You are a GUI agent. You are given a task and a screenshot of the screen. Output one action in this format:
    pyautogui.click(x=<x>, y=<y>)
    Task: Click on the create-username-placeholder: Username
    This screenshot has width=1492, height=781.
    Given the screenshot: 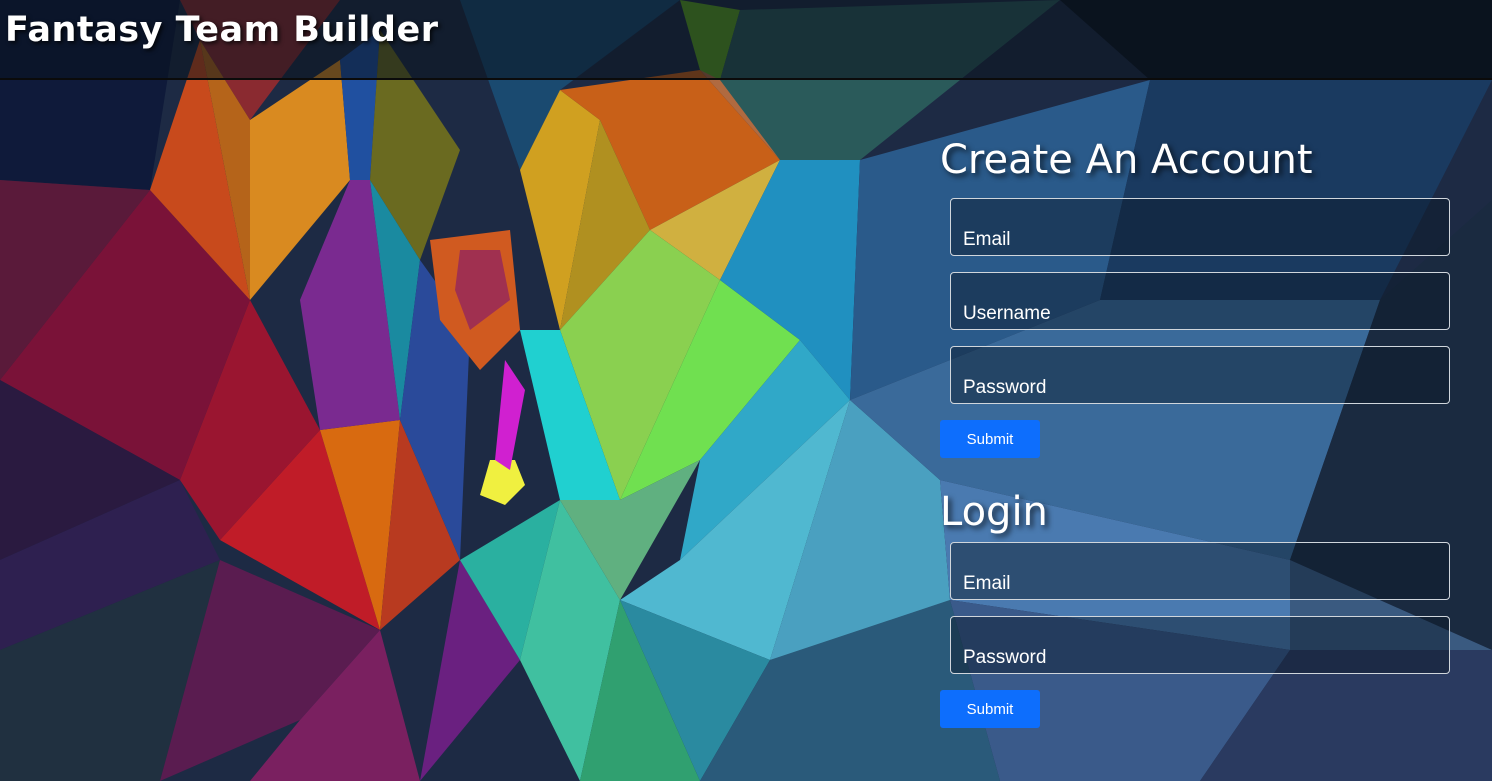 What is the action you would take?
    pyautogui.click(x=1007, y=313)
    